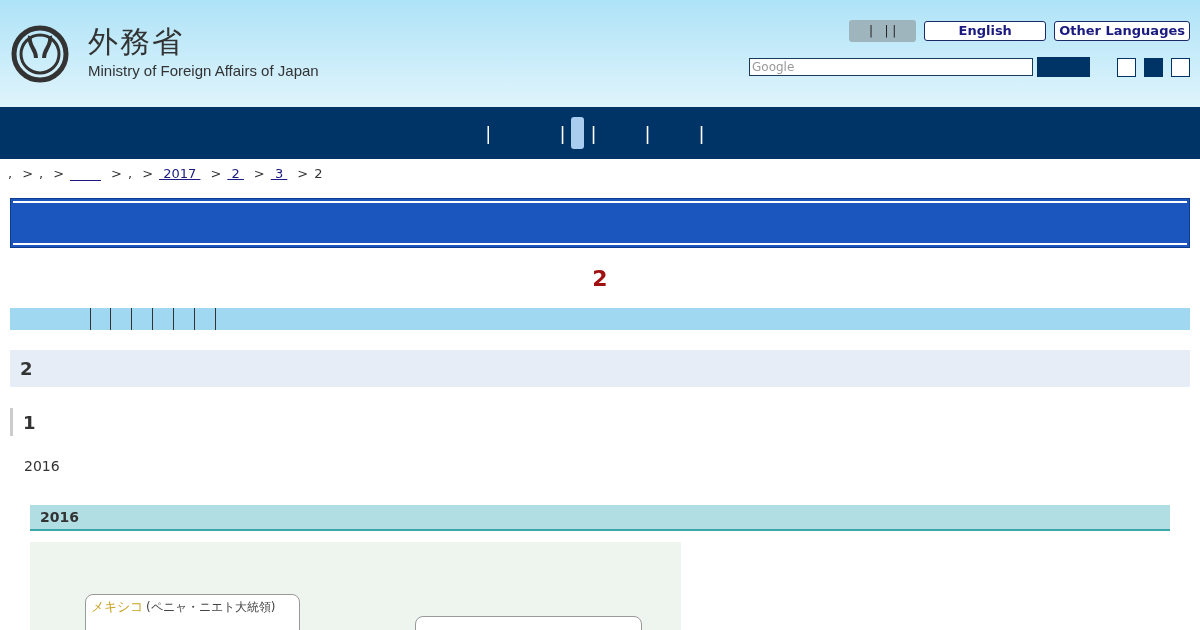 Image resolution: width=1200 pixels, height=630 pixels. Describe the element at coordinates (891, 67) in the screenshot. I see `search-field: Google` at that location.